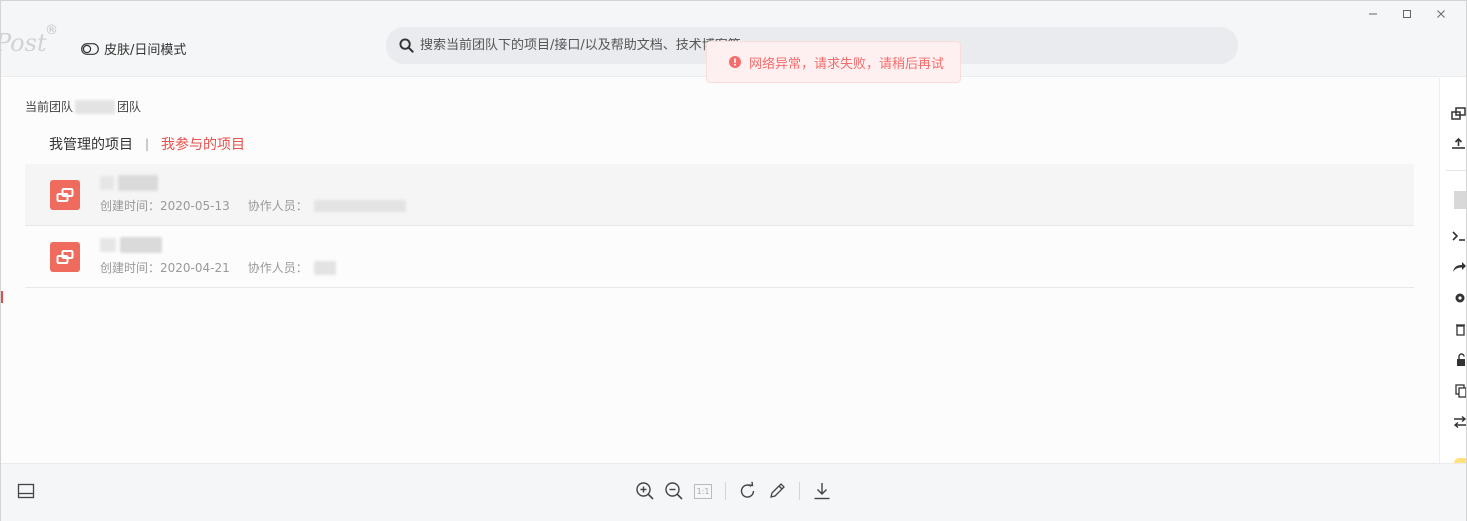 This screenshot has height=521, width=1467. I want to click on download-icon, so click(822, 491).